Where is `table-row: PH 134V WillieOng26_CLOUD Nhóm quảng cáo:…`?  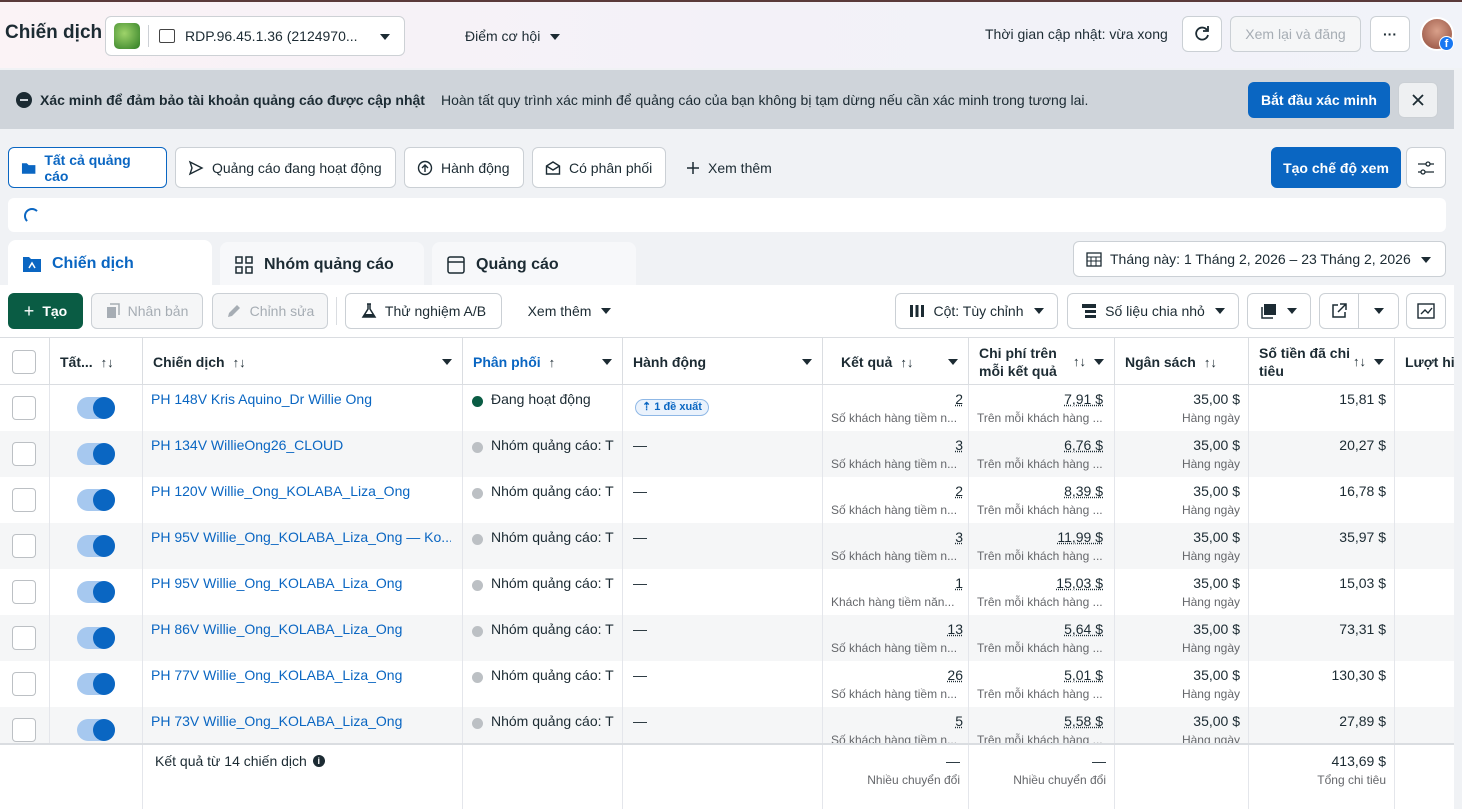
table-row: PH 134V WillieOng26_CLOUD Nhóm quảng cáo:… is located at coordinates (727, 454).